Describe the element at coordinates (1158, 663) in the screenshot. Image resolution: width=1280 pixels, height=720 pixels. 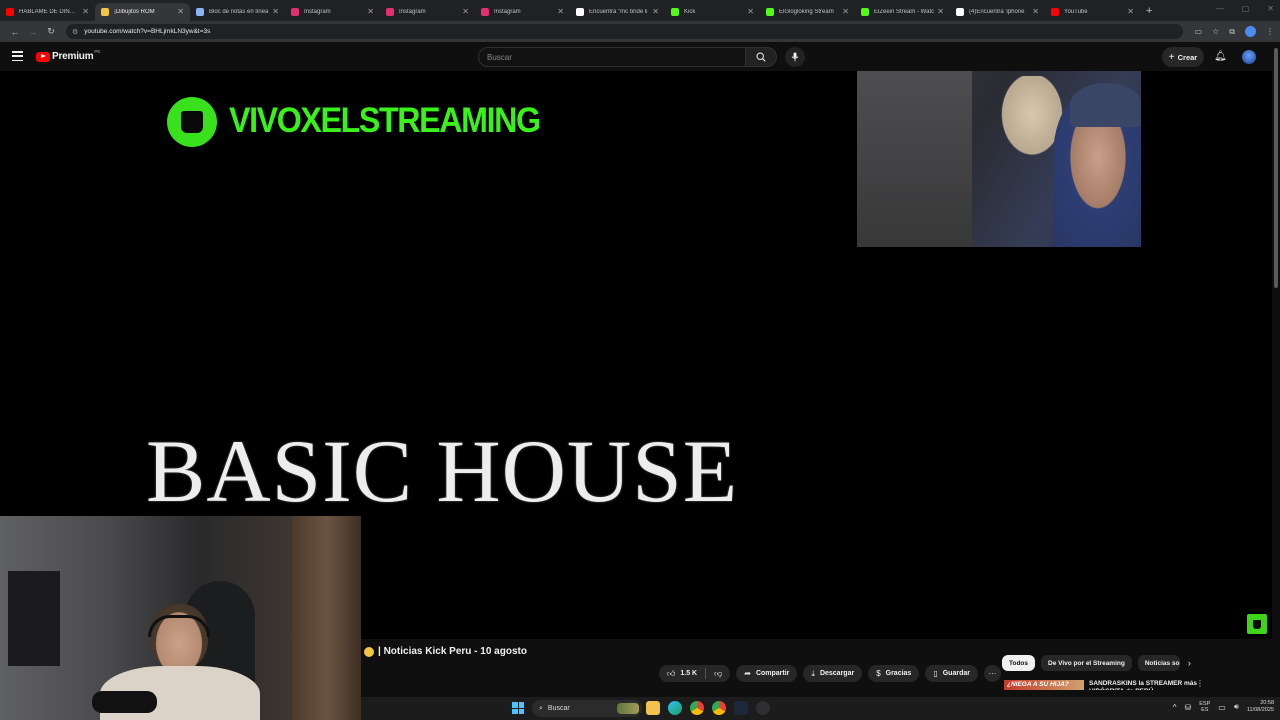
I see `chip-noticias: Noticias sob` at that location.